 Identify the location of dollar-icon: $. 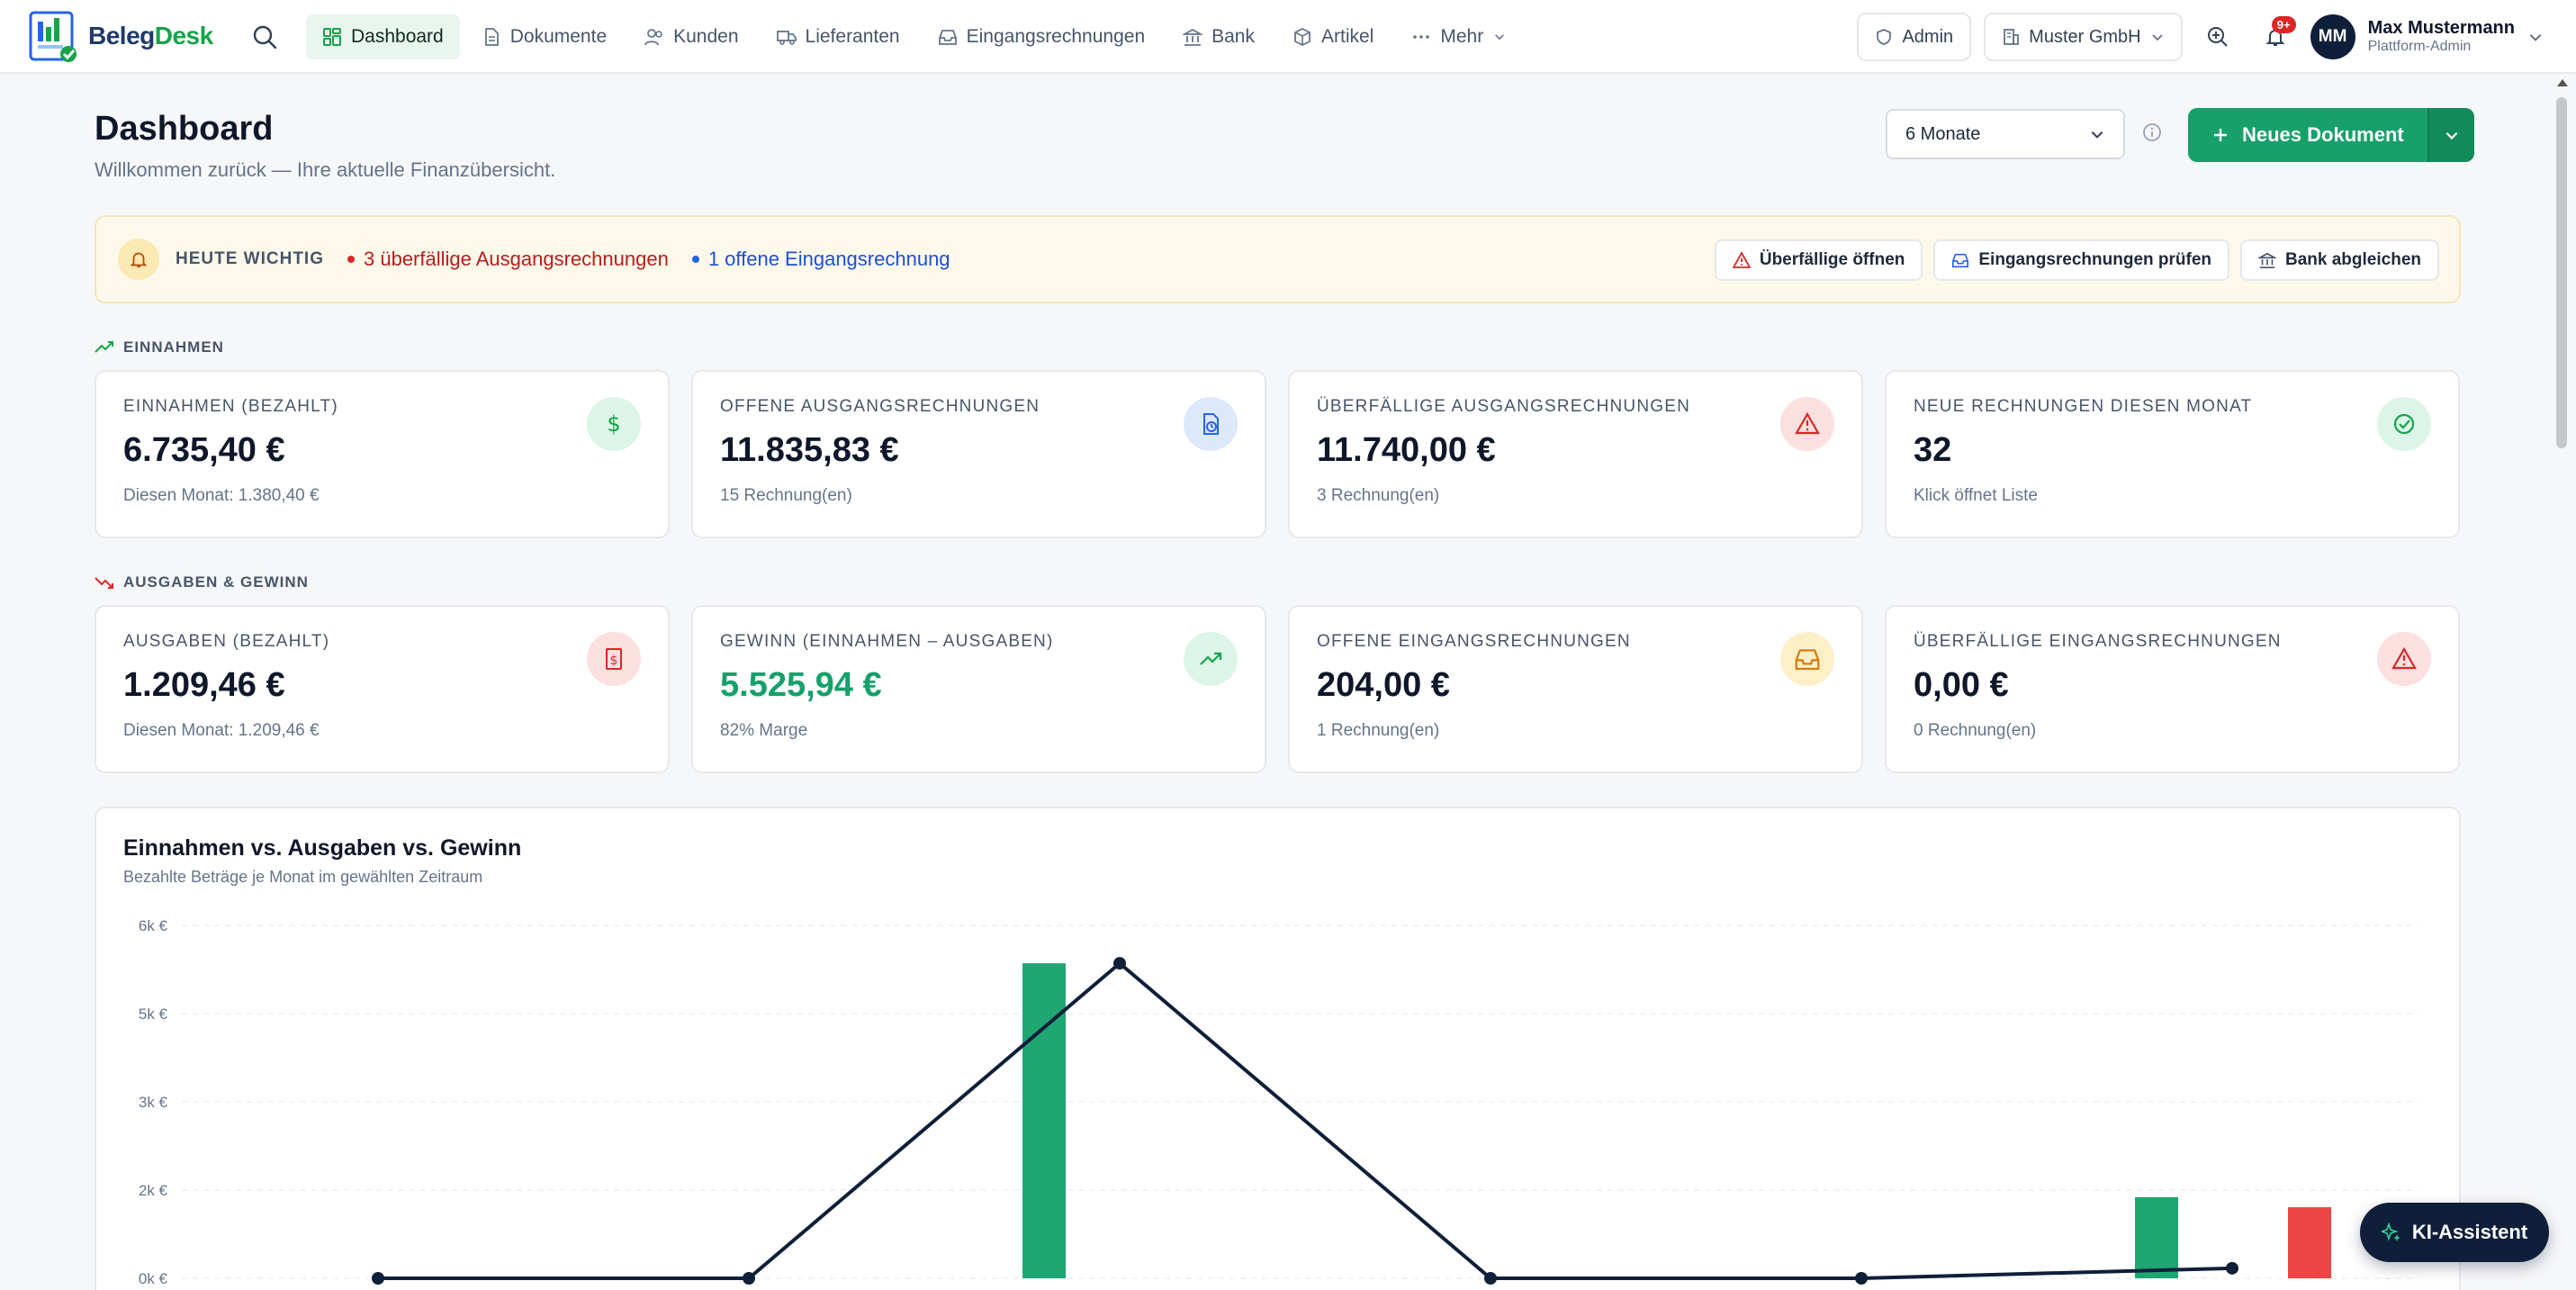
(614, 424).